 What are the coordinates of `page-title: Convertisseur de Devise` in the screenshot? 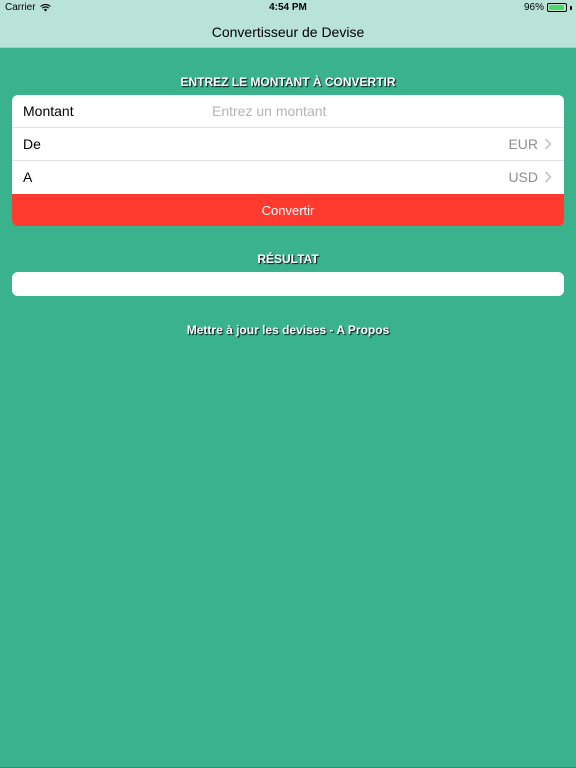 It's located at (288, 31).